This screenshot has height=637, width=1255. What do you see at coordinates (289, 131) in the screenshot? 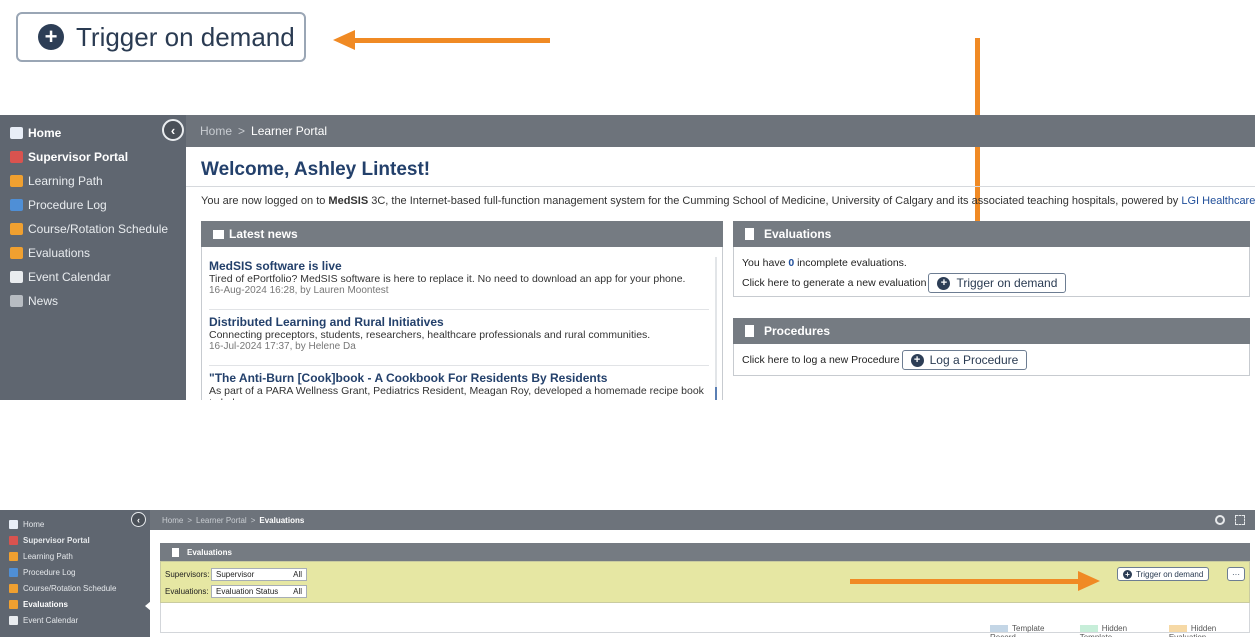
I see `breadcrumb-current: Learner Portal` at bounding box center [289, 131].